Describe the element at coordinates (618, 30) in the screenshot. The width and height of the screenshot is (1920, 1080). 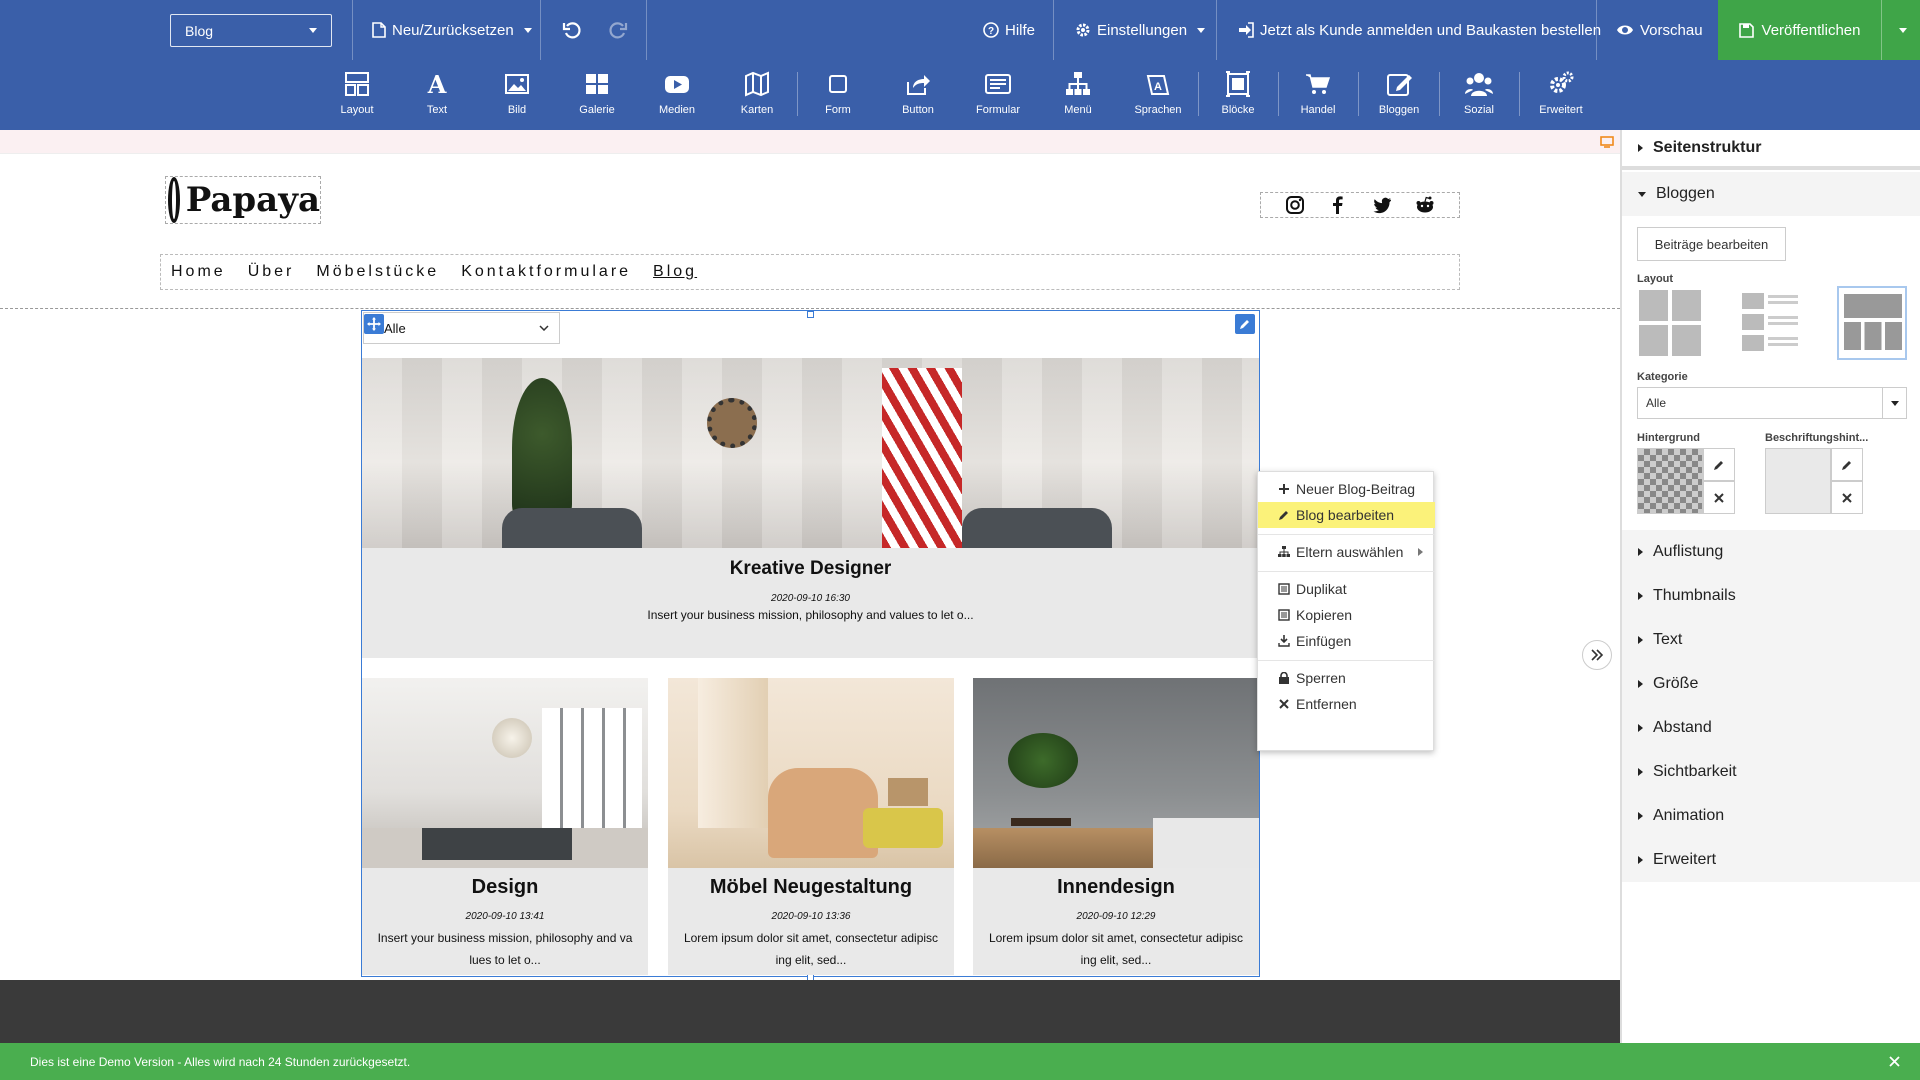
I see `redo-button` at that location.